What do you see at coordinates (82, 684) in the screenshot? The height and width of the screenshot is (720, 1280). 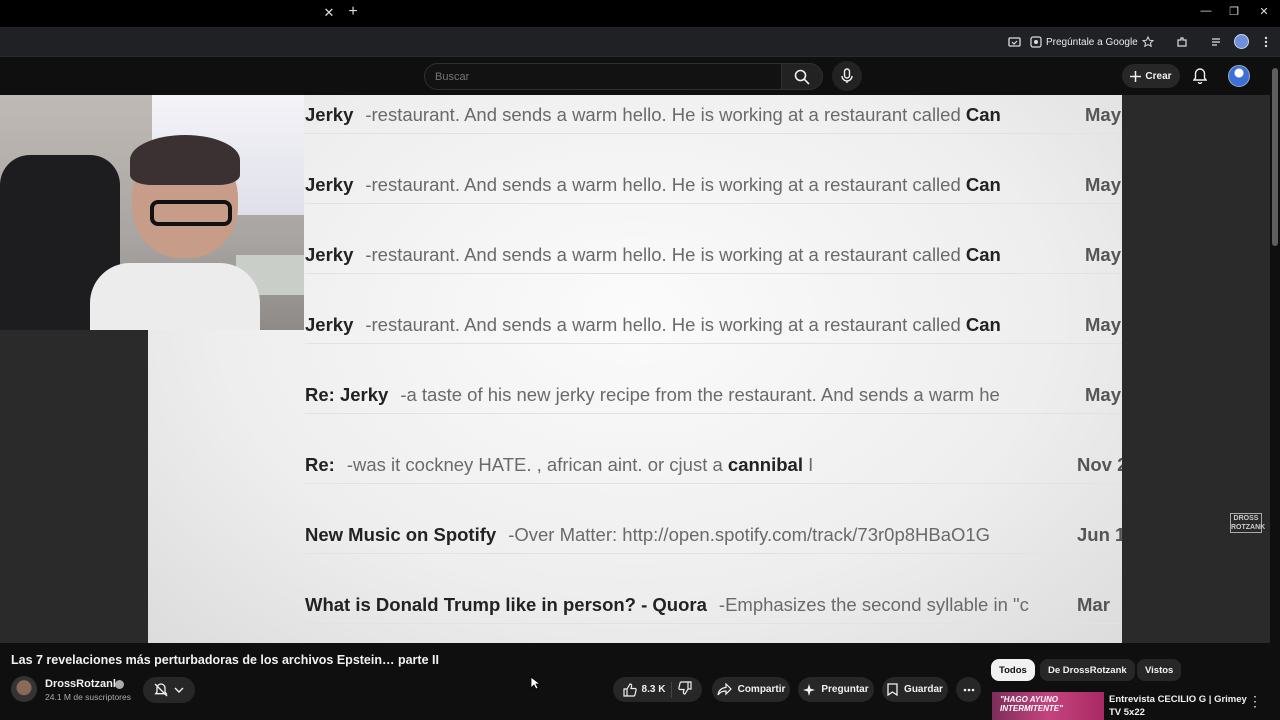 I see `channel-name: DrossRotzank` at bounding box center [82, 684].